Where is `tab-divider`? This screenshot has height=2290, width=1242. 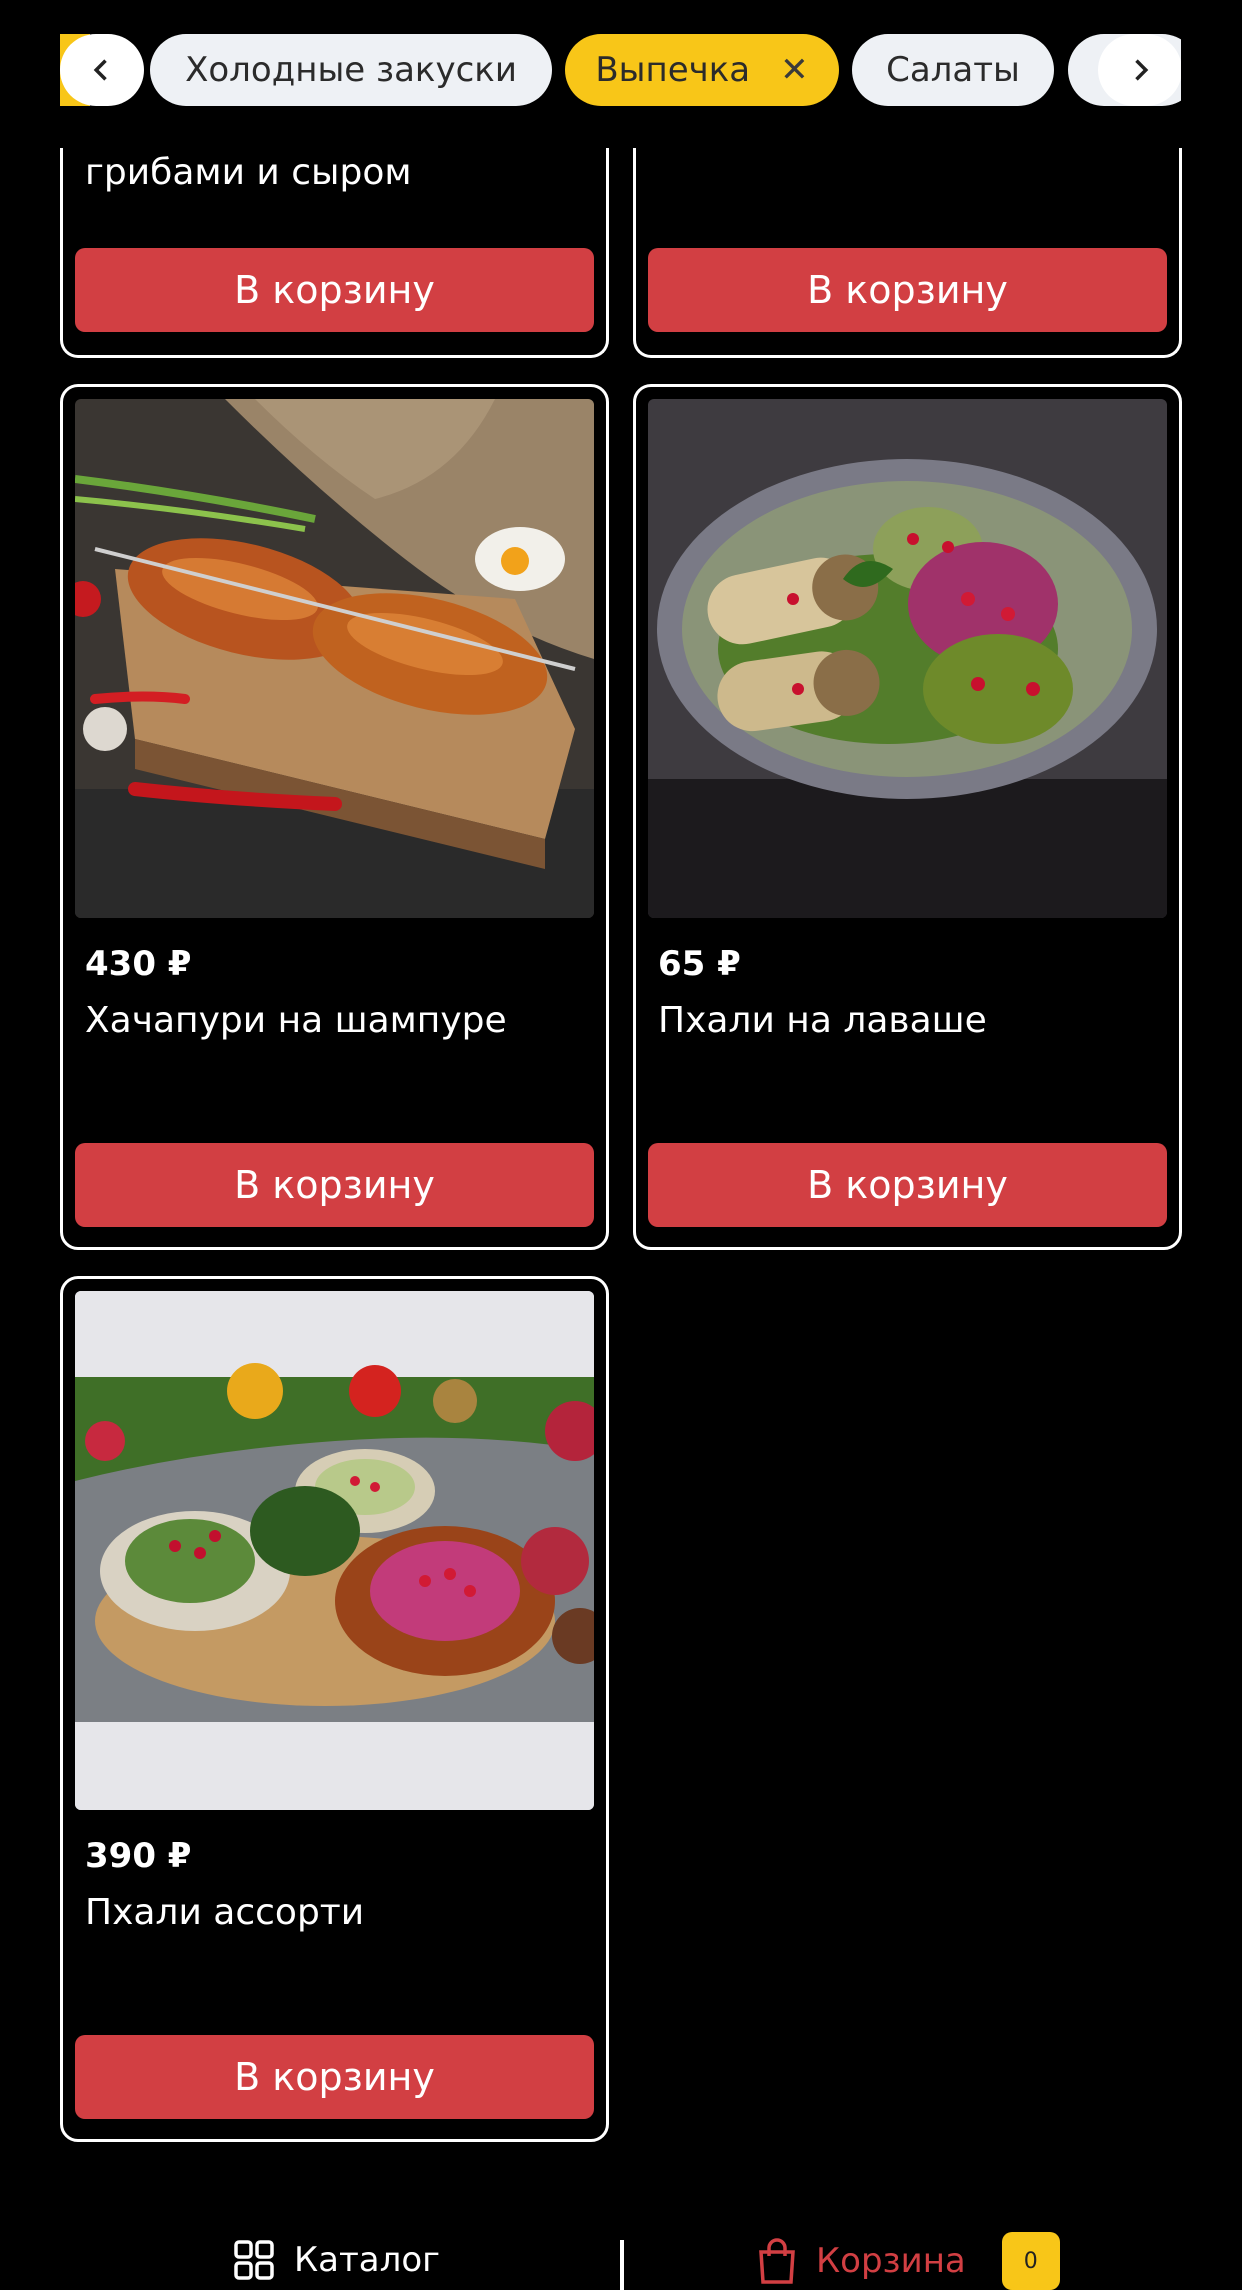 tab-divider is located at coordinates (622, 2265).